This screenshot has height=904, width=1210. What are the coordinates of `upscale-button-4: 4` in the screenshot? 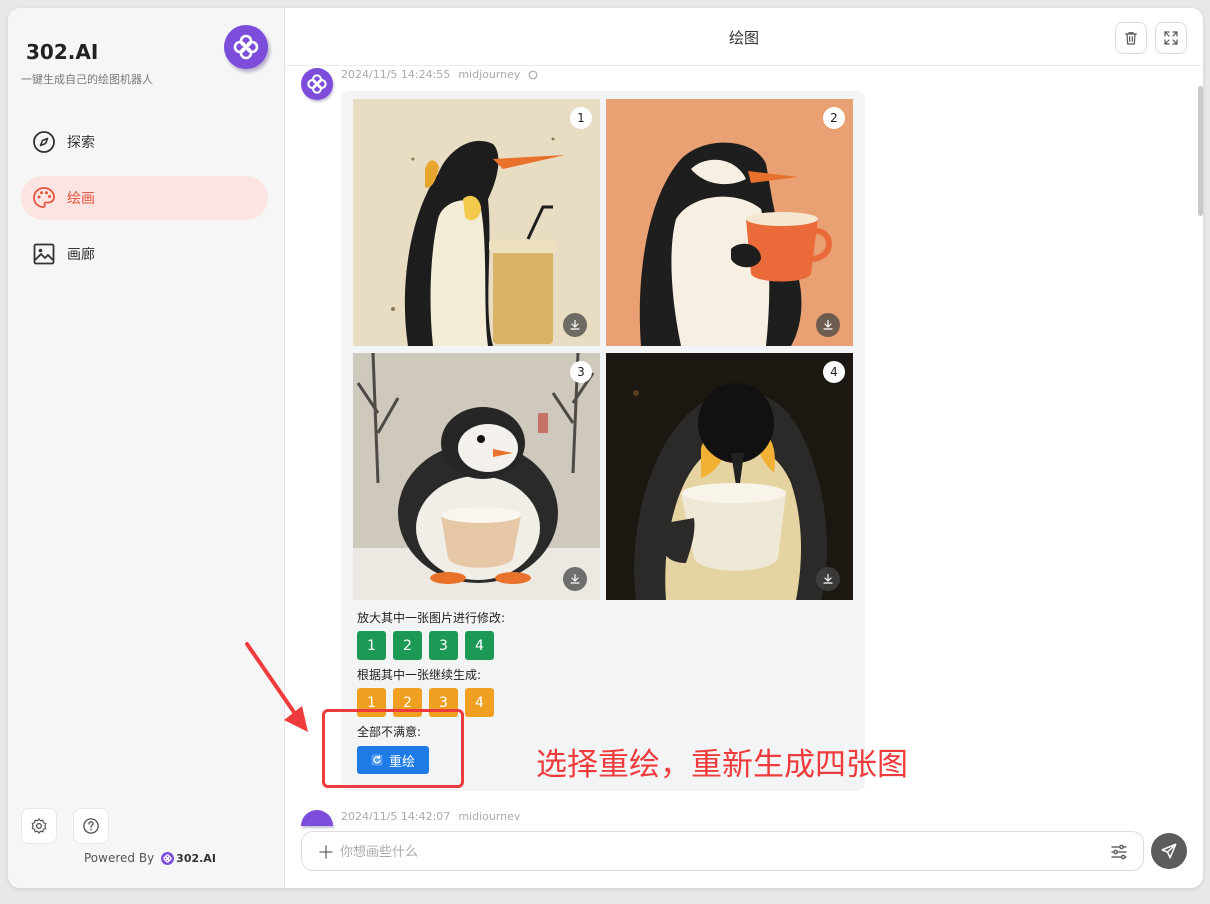 It's located at (479, 645).